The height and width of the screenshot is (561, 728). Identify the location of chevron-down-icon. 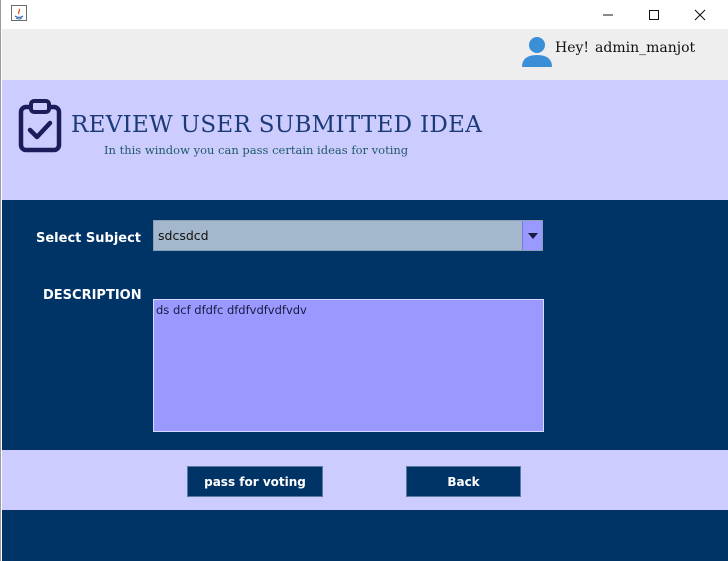
(532, 235).